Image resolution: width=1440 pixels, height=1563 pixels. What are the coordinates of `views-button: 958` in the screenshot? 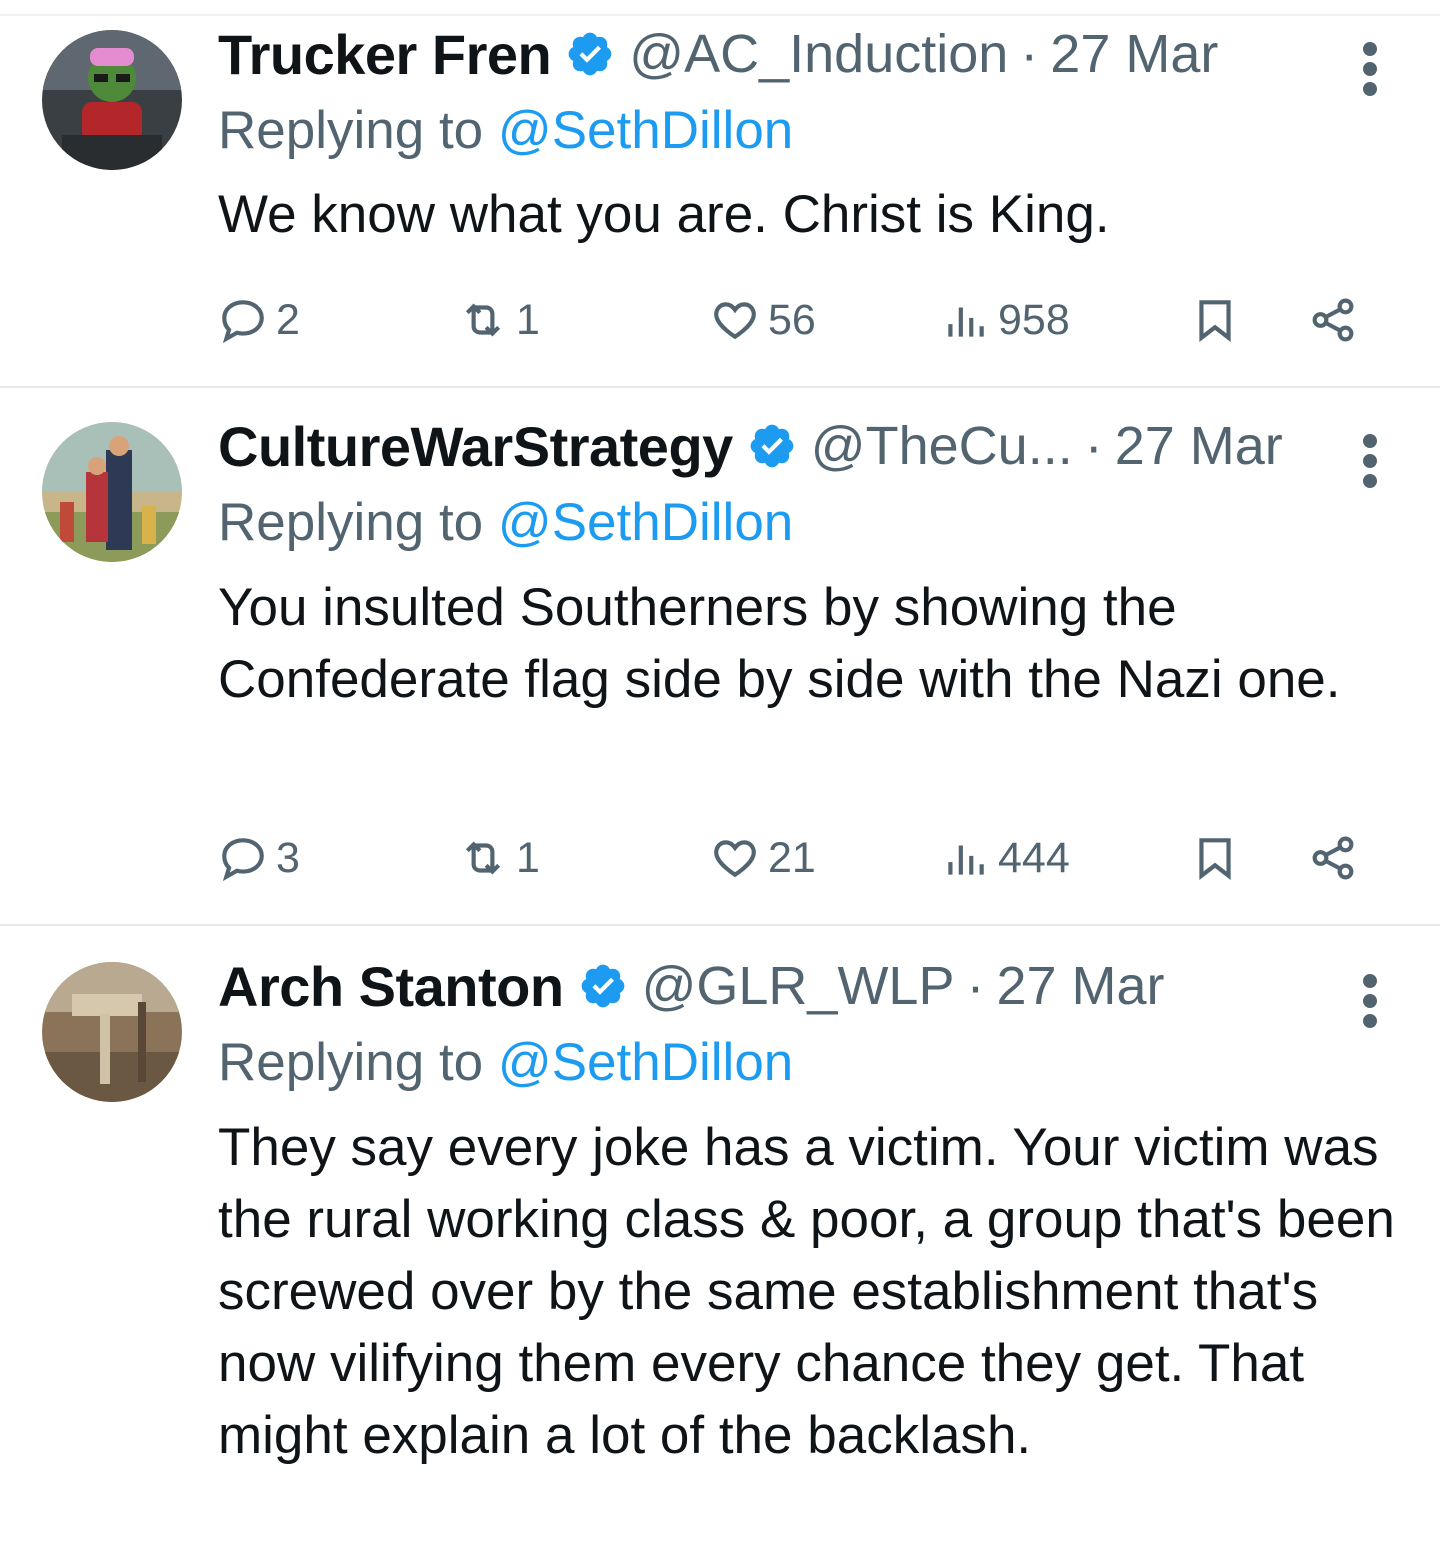 It's located at (1005, 320).